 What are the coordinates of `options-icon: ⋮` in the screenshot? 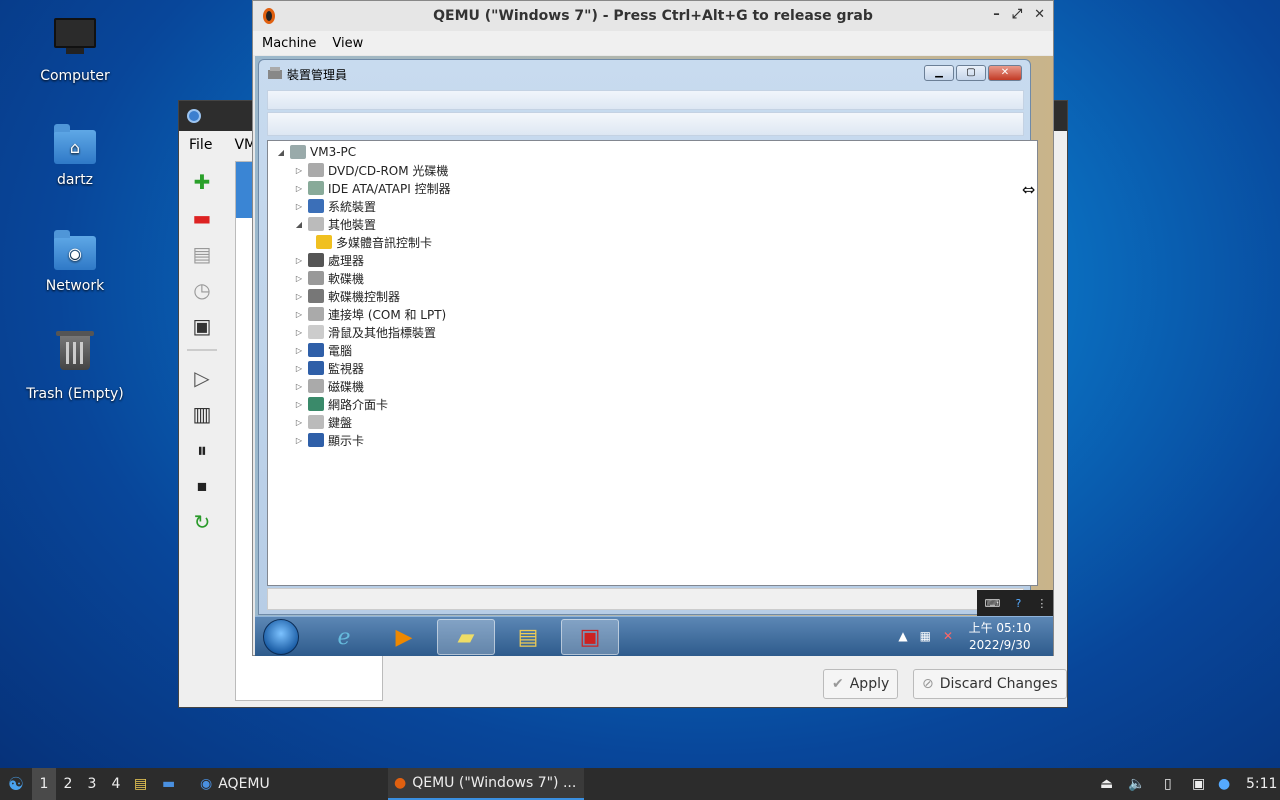 It's located at (1041, 603).